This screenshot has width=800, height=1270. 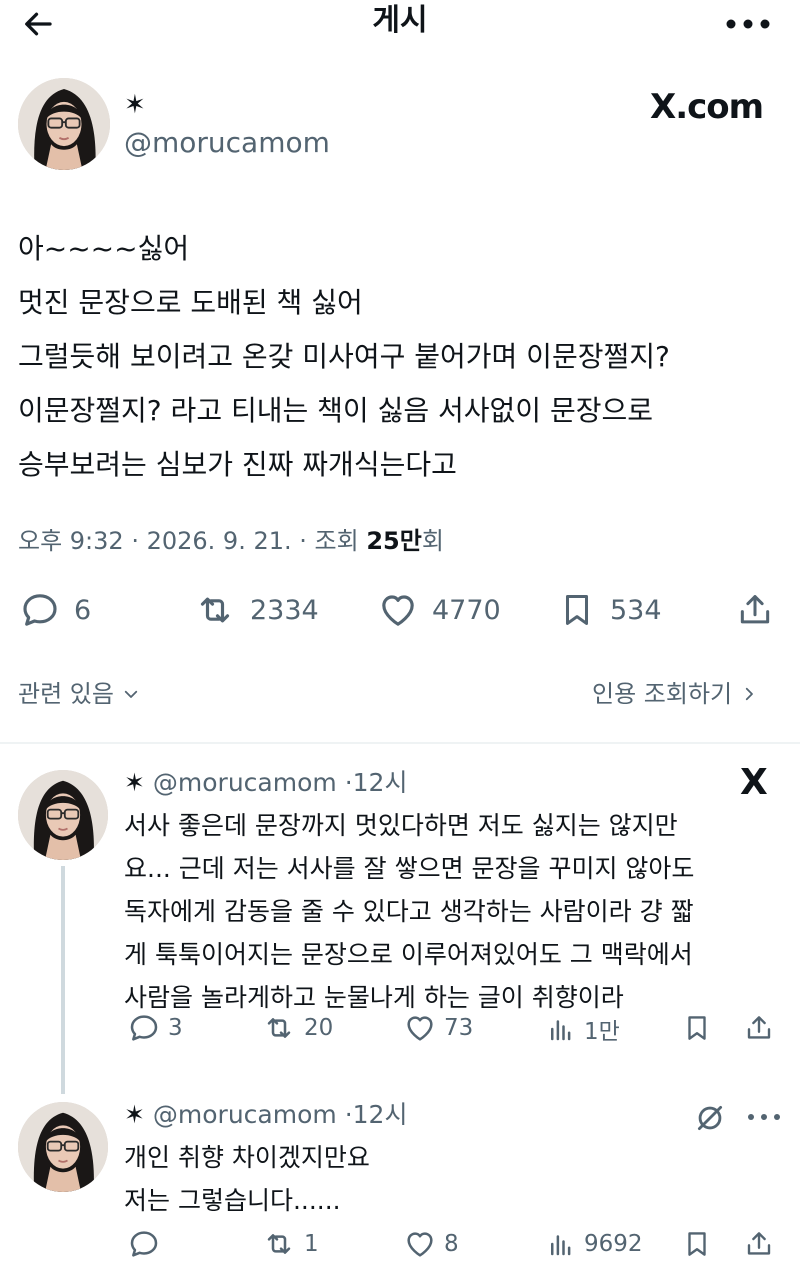 I want to click on reply-count: 6, so click(x=83, y=610).